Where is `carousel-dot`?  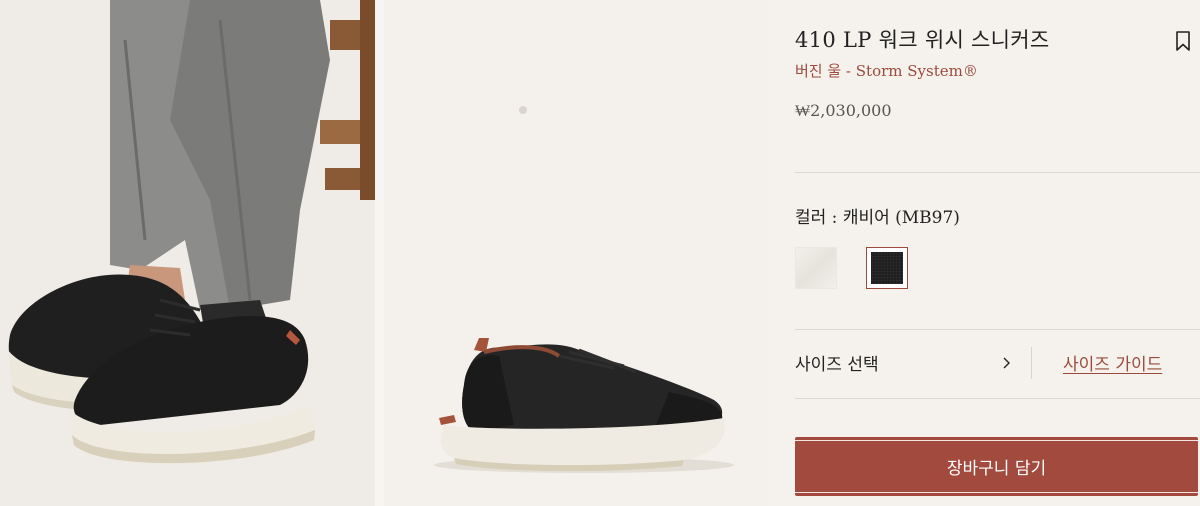 carousel-dot is located at coordinates (523, 110).